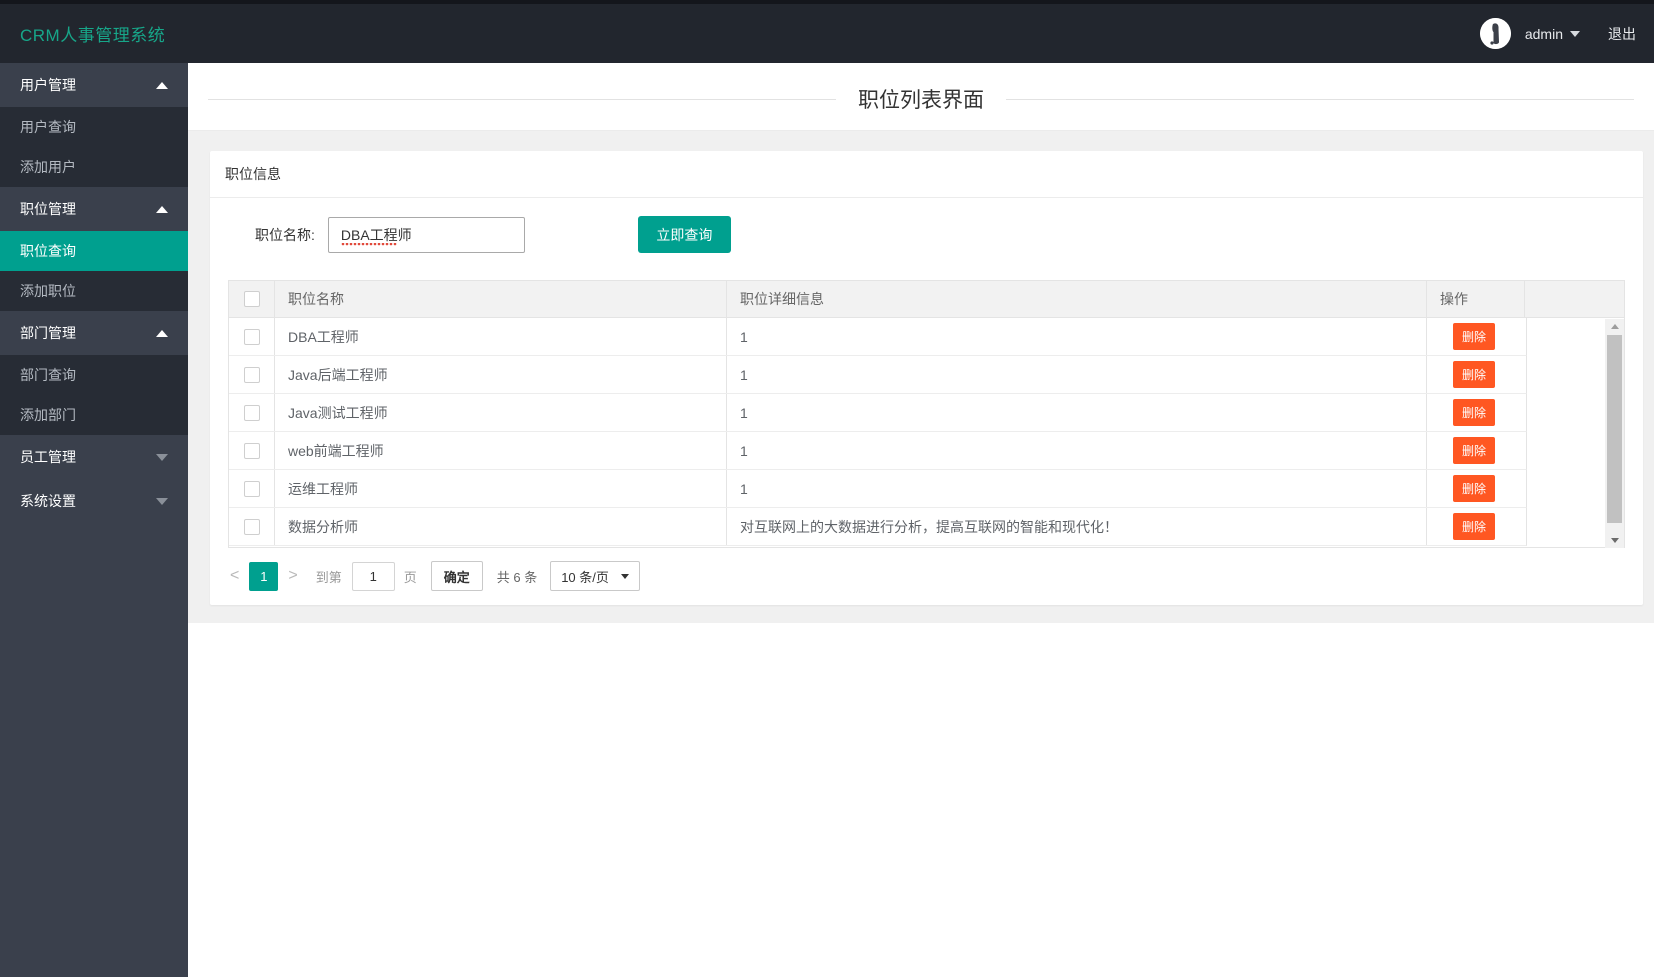  I want to click on group-label: 用户管理, so click(48, 85).